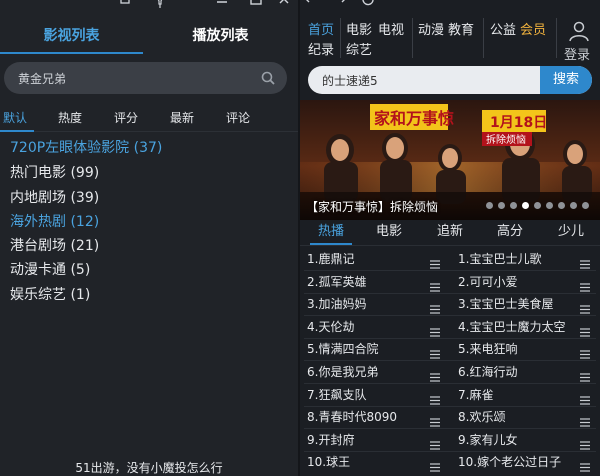 The width and height of the screenshot is (600, 476). What do you see at coordinates (71, 36) in the screenshot?
I see `tab-video-list: 影视列表` at bounding box center [71, 36].